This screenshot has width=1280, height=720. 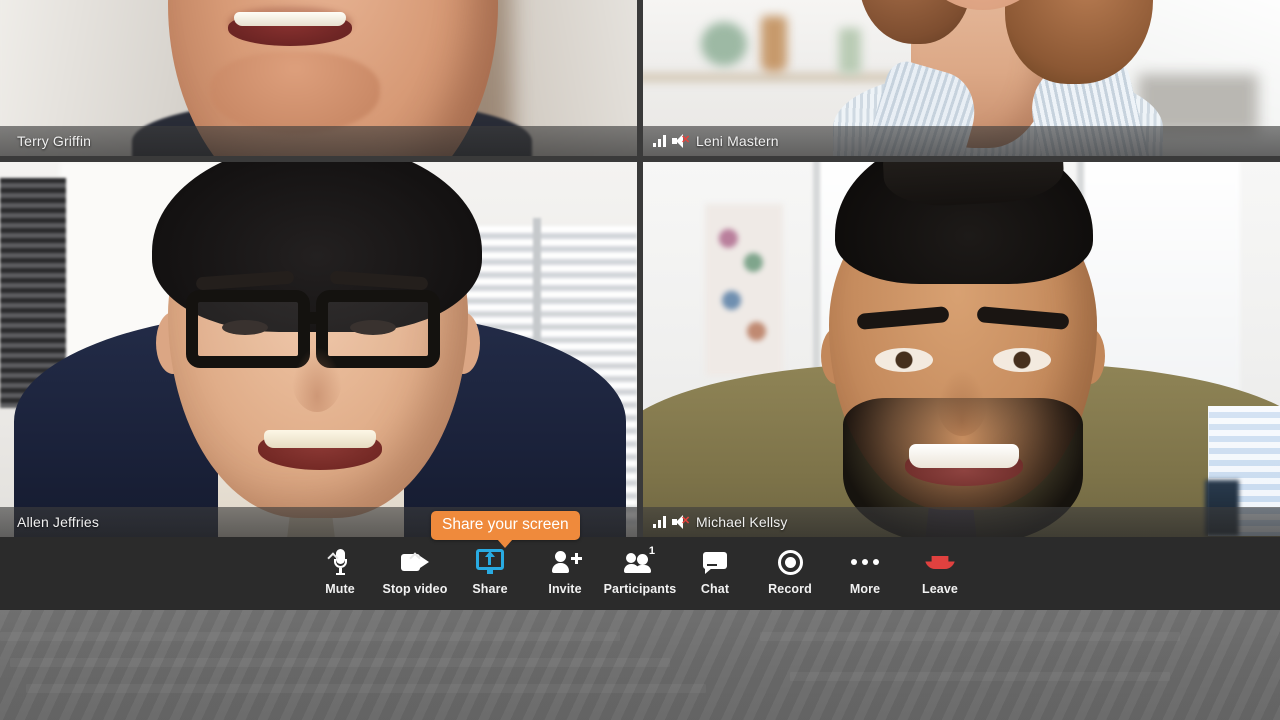 I want to click on participants-glyph: 1, so click(x=639, y=562).